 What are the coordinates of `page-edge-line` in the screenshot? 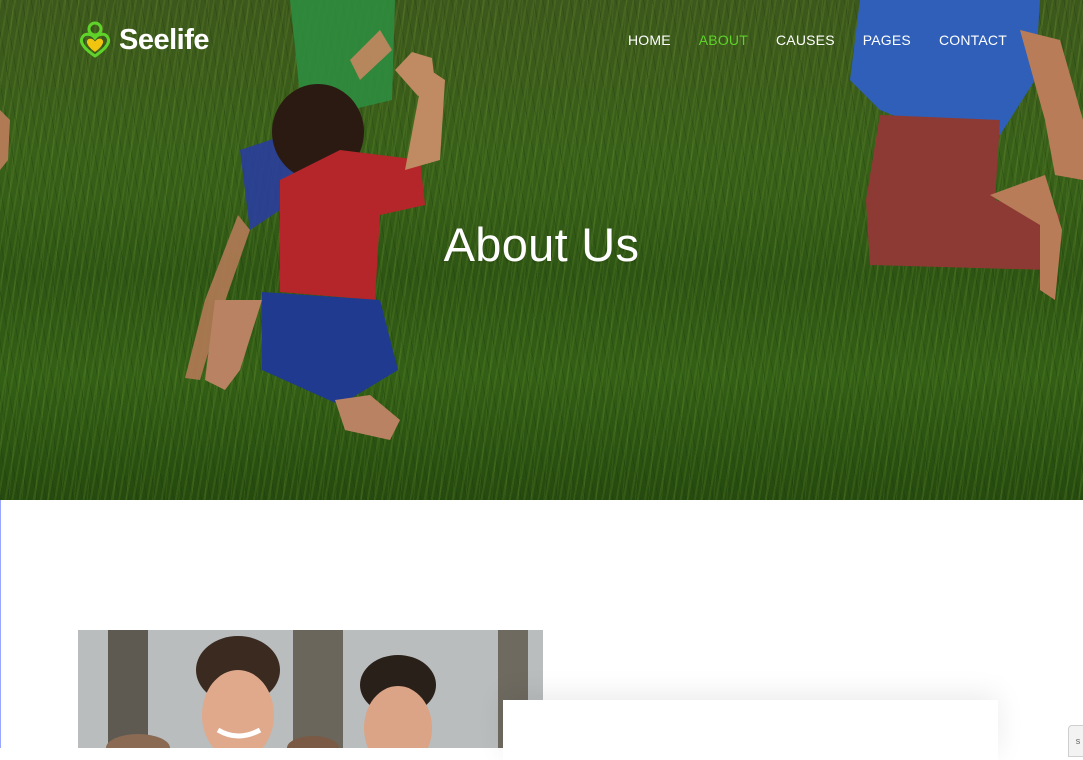 It's located at (0, 624).